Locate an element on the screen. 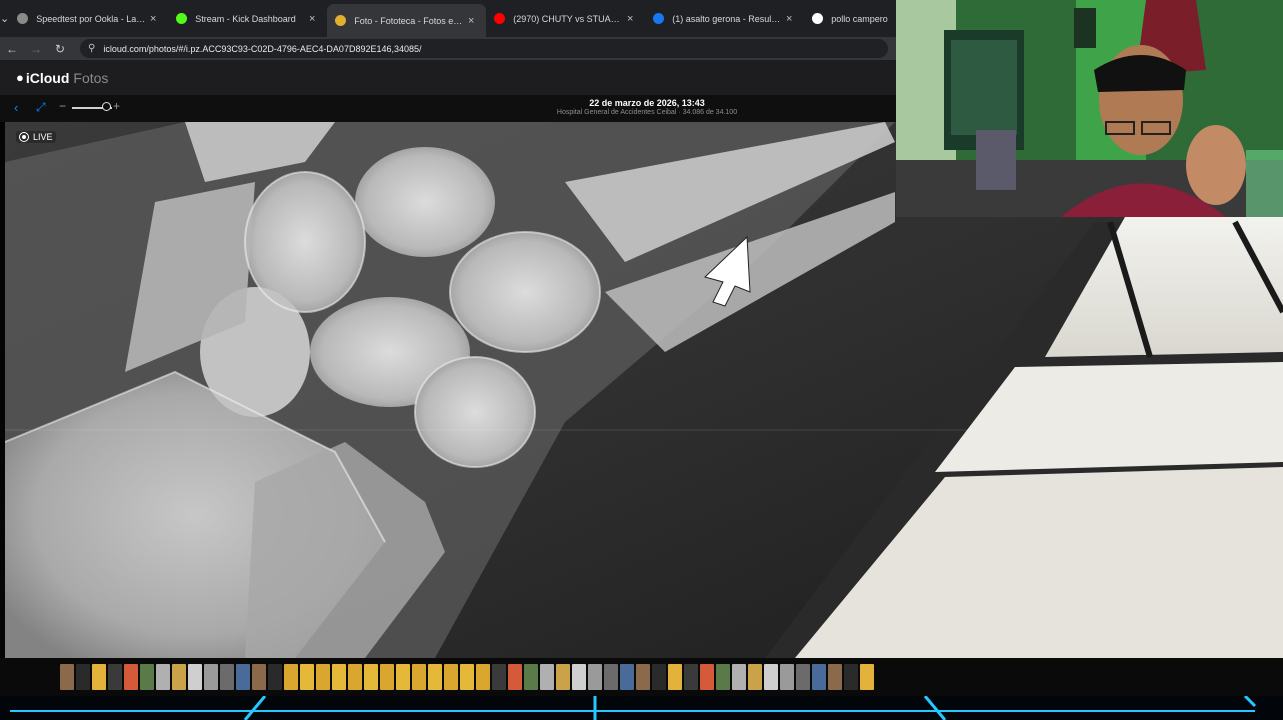 The width and height of the screenshot is (1283, 720). thumbnail-strip is located at coordinates (641, 677).